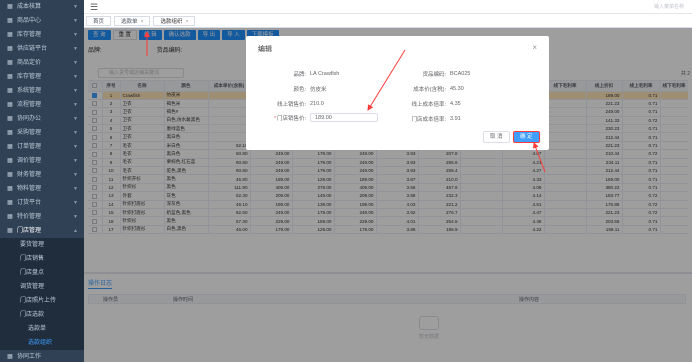  Describe the element at coordinates (455, 104) in the screenshot. I see `online-ratio-value: 4.35` at that location.